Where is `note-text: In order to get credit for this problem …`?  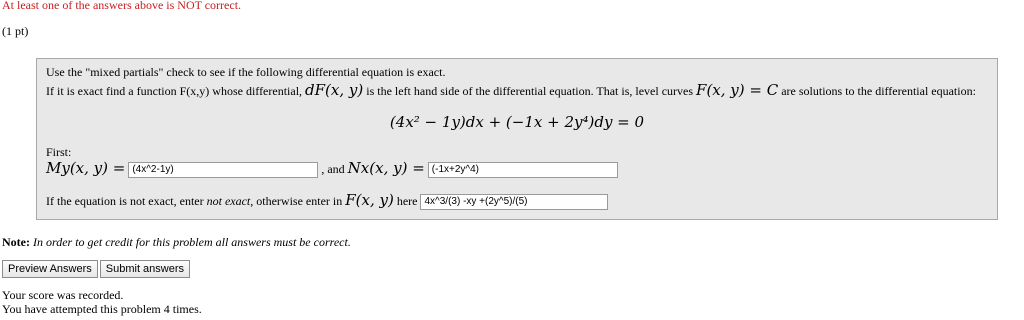 note-text: In order to get credit for this problem … is located at coordinates (191, 242).